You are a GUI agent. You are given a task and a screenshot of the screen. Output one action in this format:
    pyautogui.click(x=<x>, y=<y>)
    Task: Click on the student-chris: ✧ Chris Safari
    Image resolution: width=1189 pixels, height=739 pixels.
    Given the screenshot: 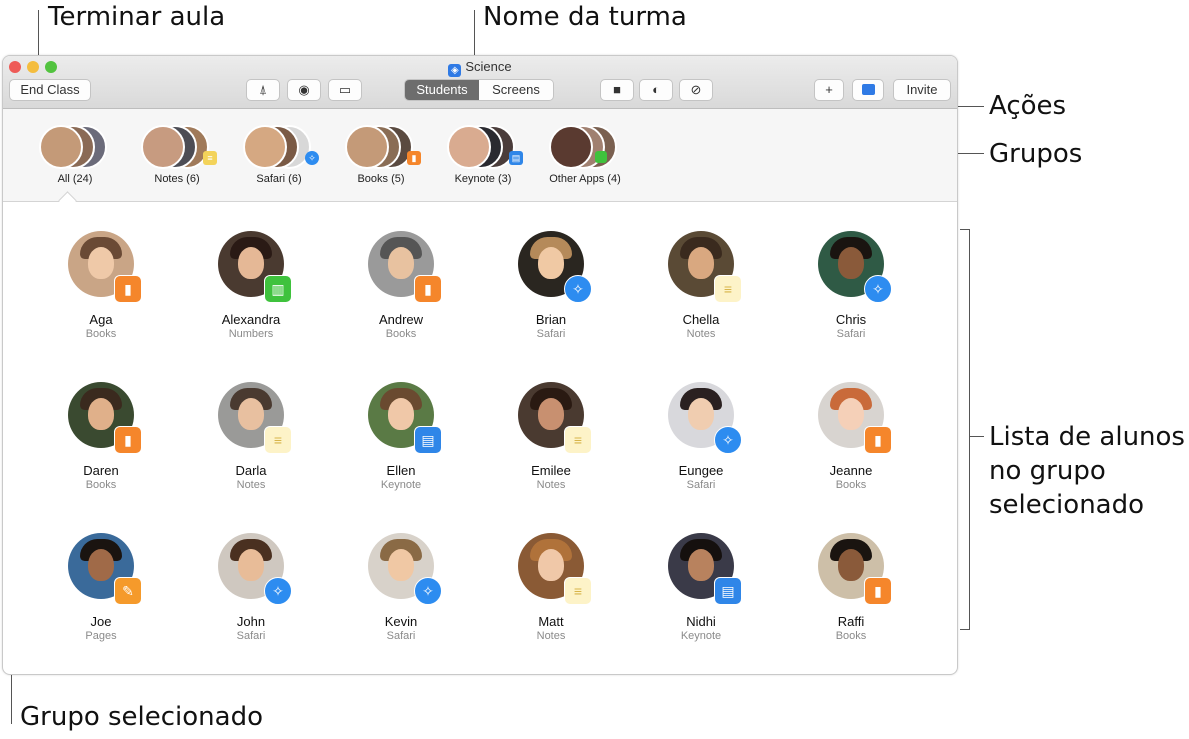 What is the action you would take?
    pyautogui.click(x=851, y=296)
    